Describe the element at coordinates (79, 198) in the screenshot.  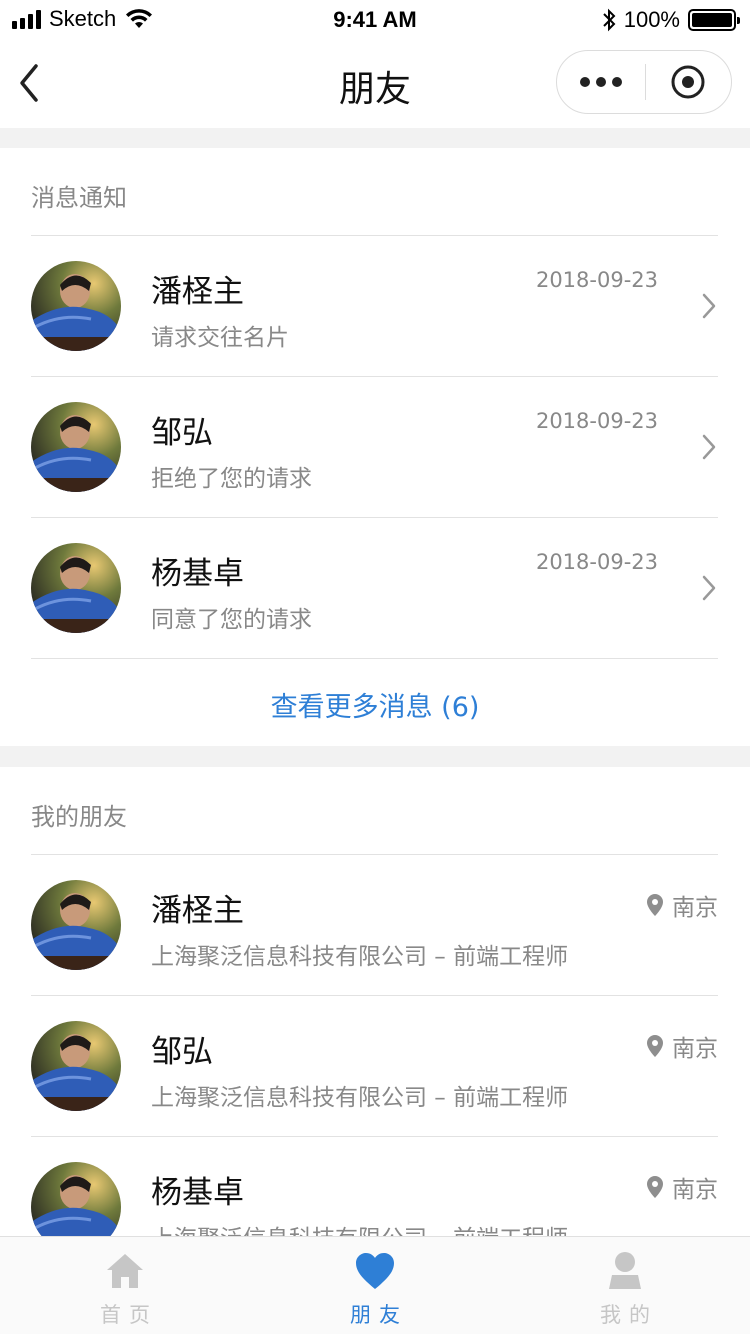
I see `section-title: 消息通知` at that location.